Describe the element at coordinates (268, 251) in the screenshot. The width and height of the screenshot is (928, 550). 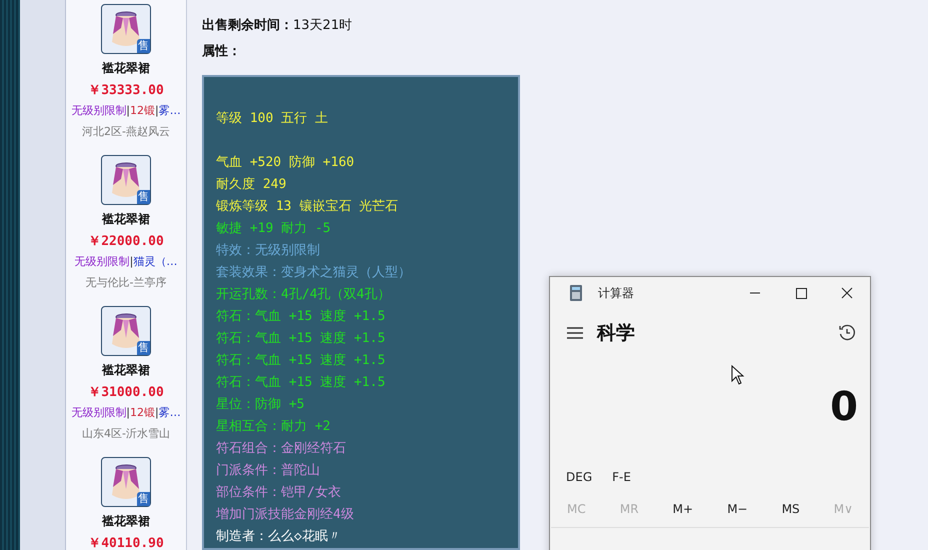
I see `attribute-line: 特效：无级别限制` at that location.